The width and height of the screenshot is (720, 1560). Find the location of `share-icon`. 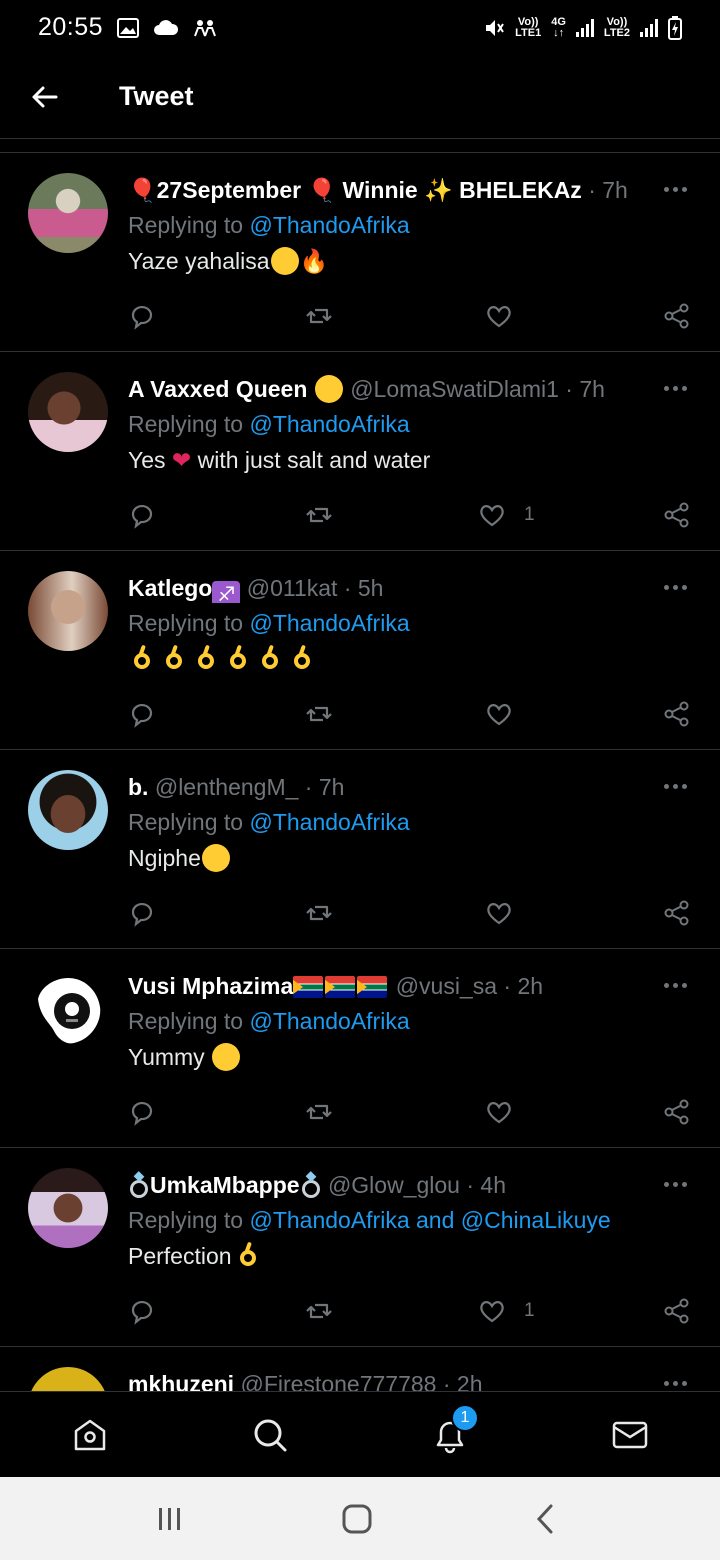

share-icon is located at coordinates (676, 316).